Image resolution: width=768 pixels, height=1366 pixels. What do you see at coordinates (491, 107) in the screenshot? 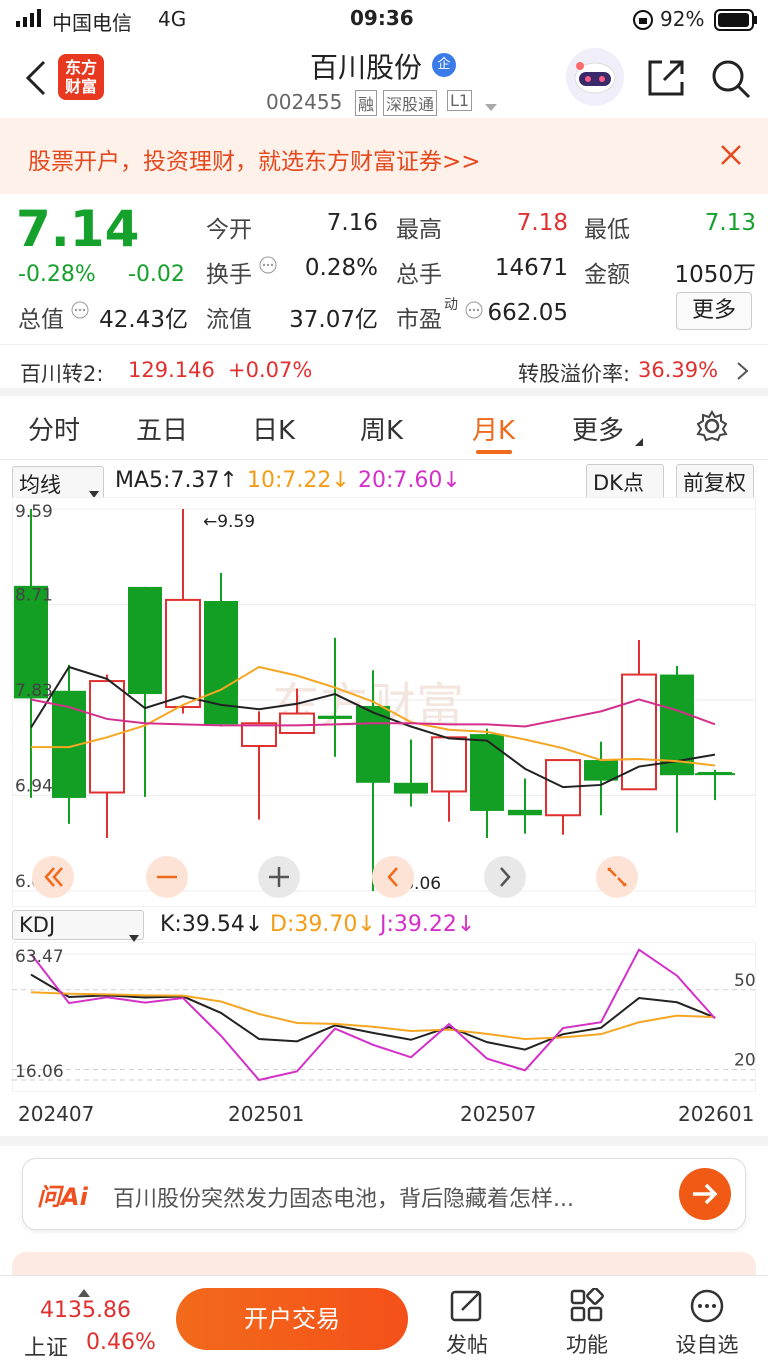
I see `dropdown-icon` at bounding box center [491, 107].